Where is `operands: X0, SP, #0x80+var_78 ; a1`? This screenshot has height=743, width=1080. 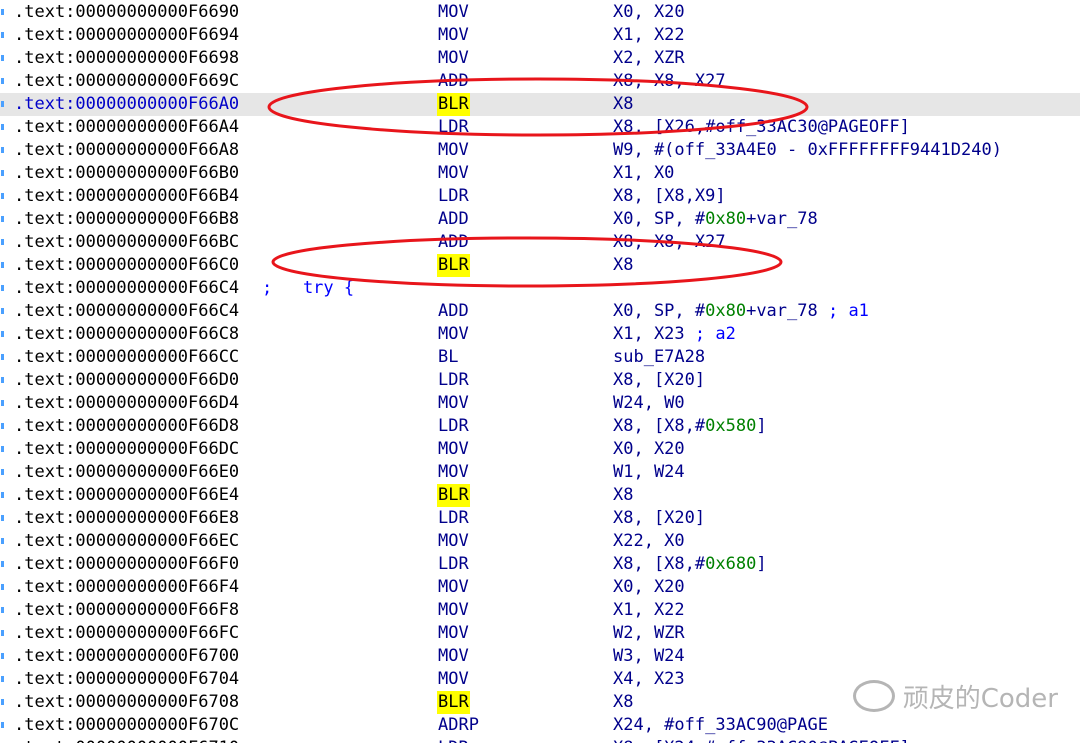
operands: X0, SP, #0x80+var_78 ; a1 is located at coordinates (741, 311).